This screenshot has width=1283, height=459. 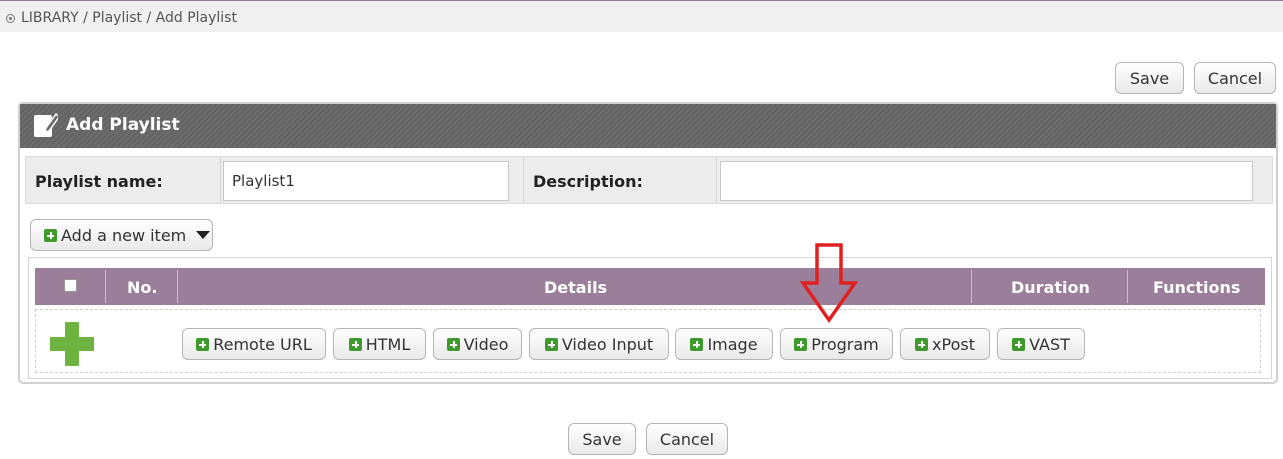 What do you see at coordinates (588, 181) in the screenshot?
I see `description-label: Description:` at bounding box center [588, 181].